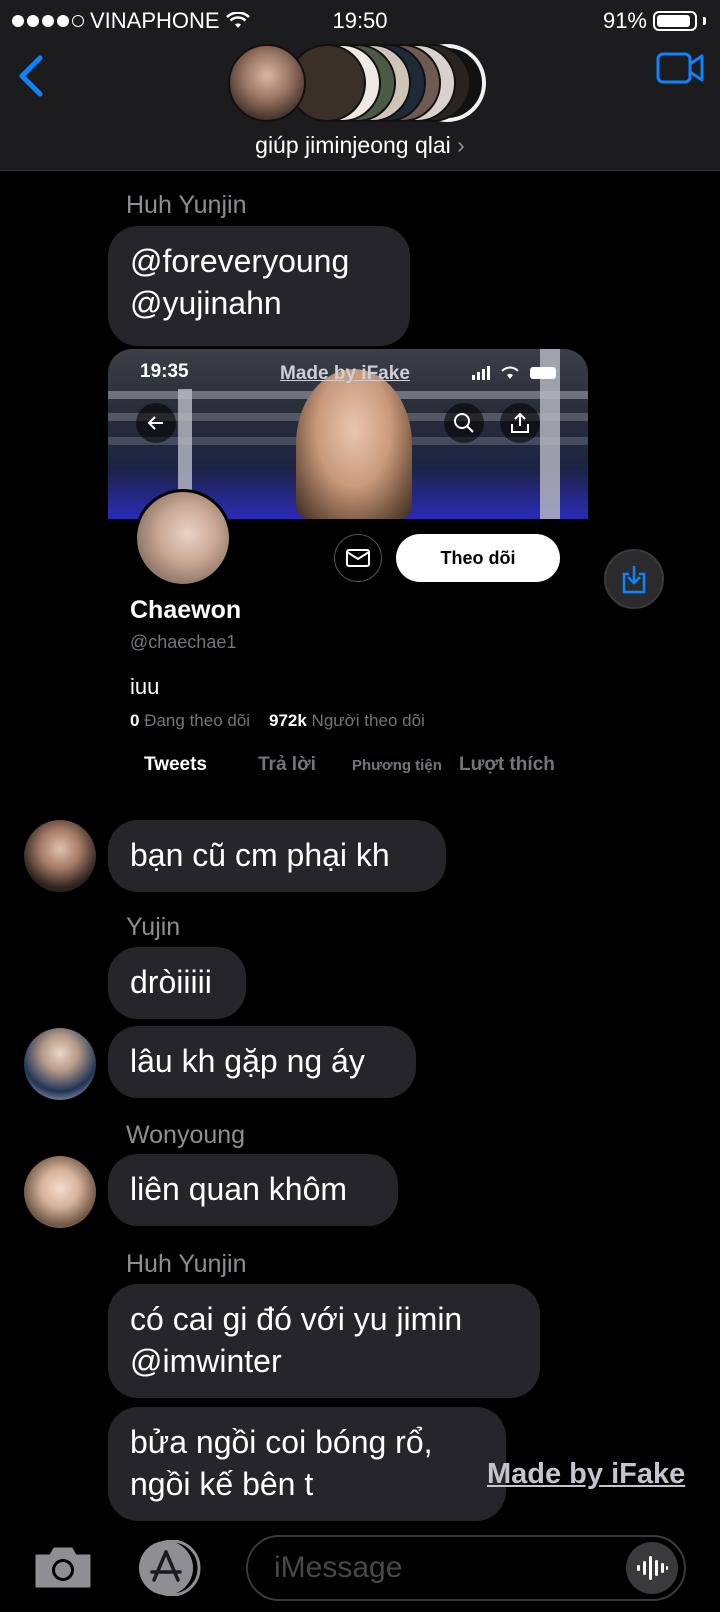  I want to click on card-back-button, so click(156, 423).